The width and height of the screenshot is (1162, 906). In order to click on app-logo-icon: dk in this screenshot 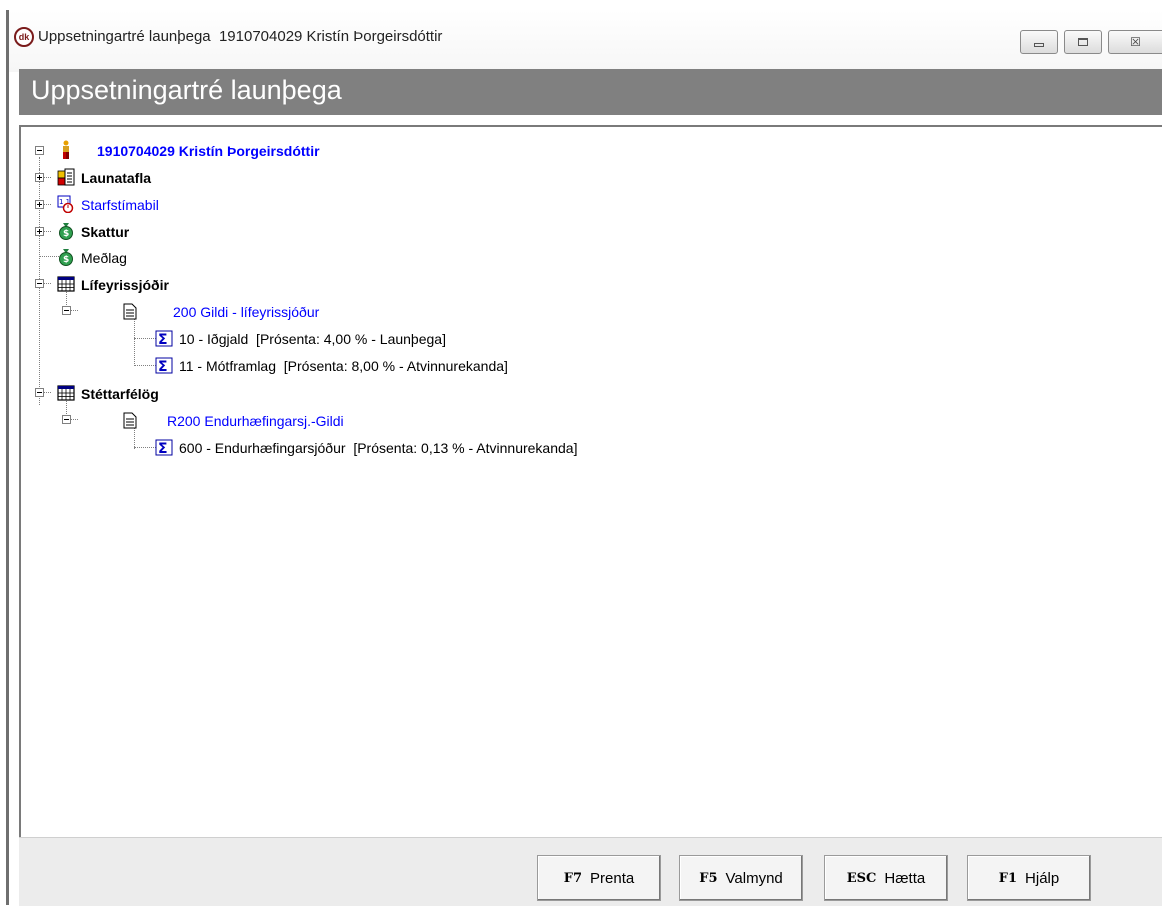, I will do `click(24, 37)`.